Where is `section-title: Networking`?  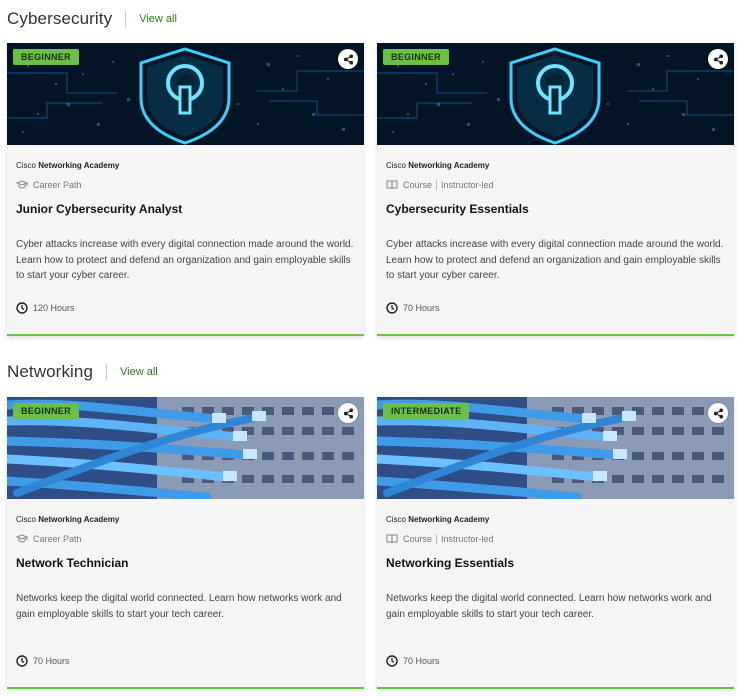 section-title: Networking is located at coordinates (50, 371).